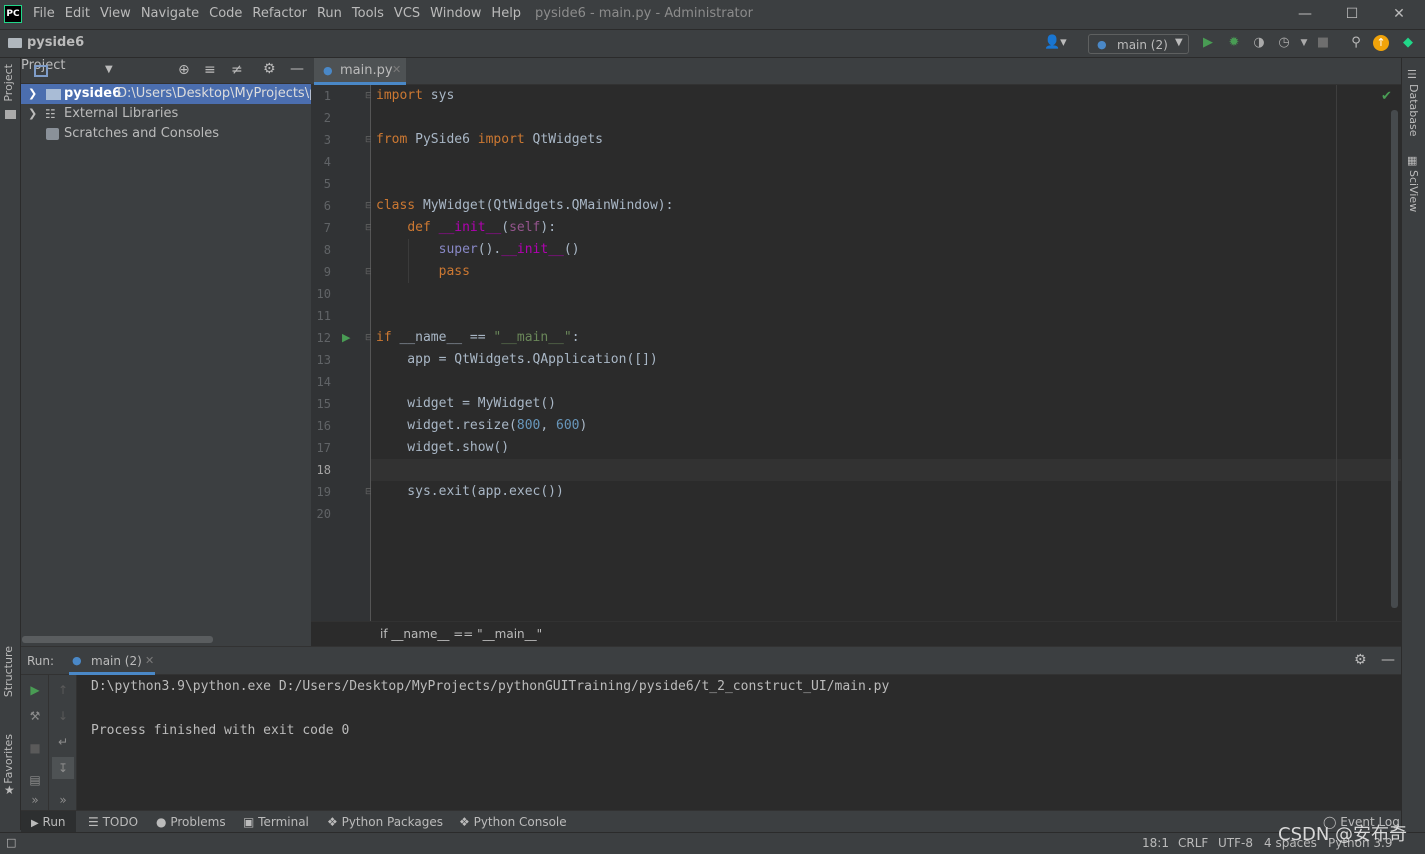 Image resolution: width=1425 pixels, height=854 pixels. I want to click on bottom-tab-python-console: ❖ Python Console, so click(513, 822).